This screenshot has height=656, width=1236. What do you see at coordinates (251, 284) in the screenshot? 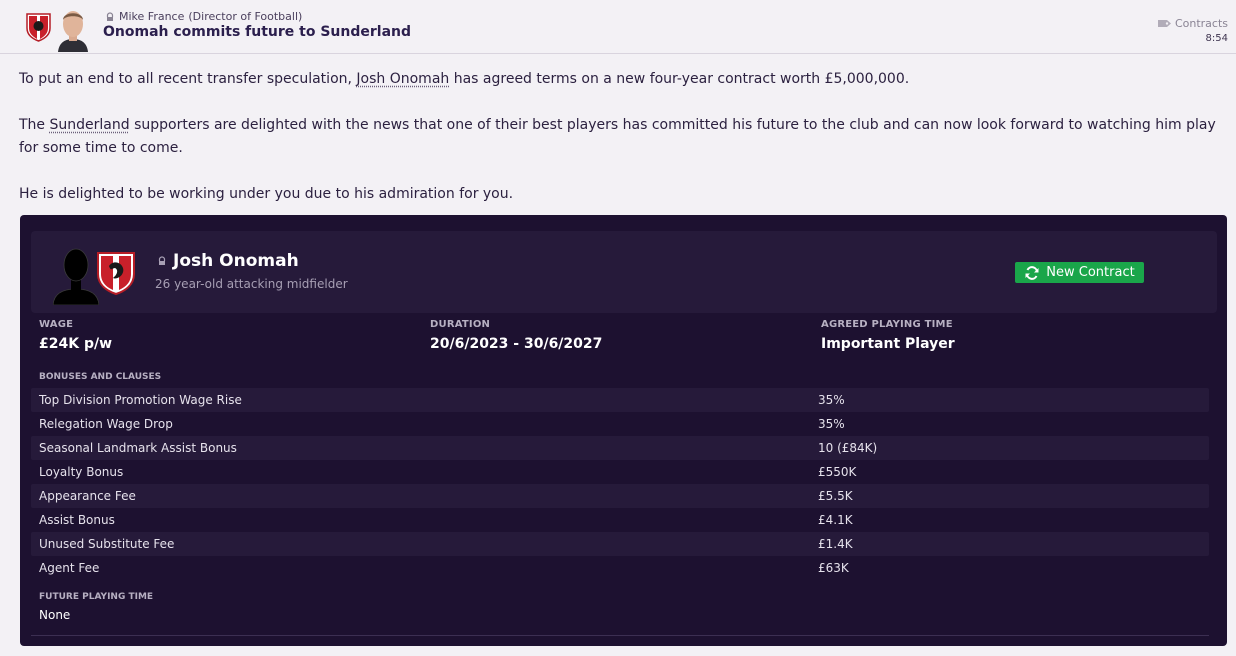
I see `player-description: 26 year-old attacking midfielder` at bounding box center [251, 284].